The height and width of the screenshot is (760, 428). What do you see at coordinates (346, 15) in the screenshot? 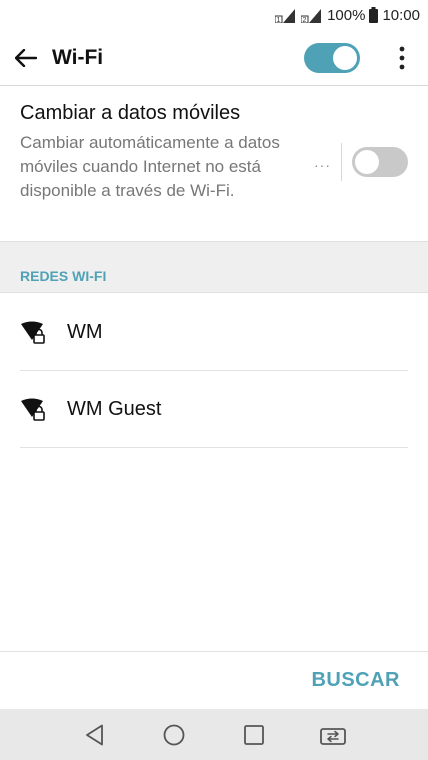
I see `battery-percent: 100%` at bounding box center [346, 15].